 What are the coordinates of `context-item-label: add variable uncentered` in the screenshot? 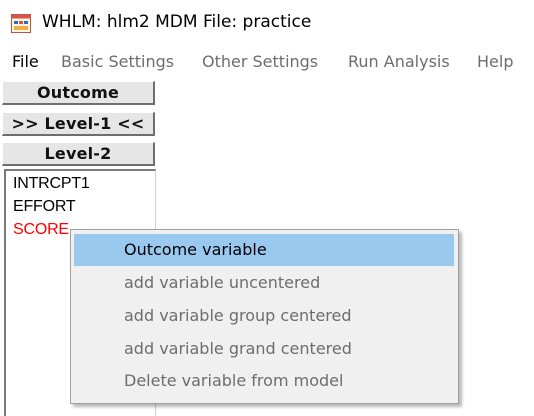 It's located at (222, 282).